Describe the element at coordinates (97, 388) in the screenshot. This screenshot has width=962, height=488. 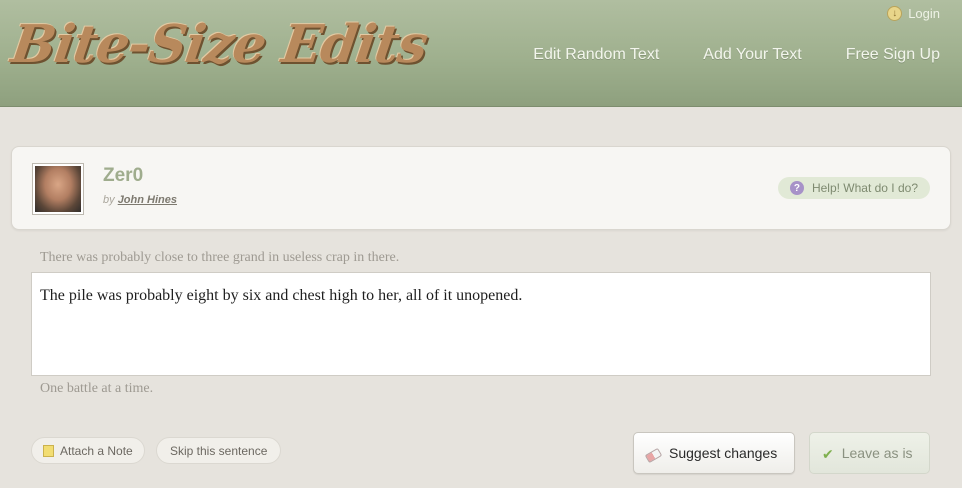
I see `next-sentence: One battle at a time.` at that location.